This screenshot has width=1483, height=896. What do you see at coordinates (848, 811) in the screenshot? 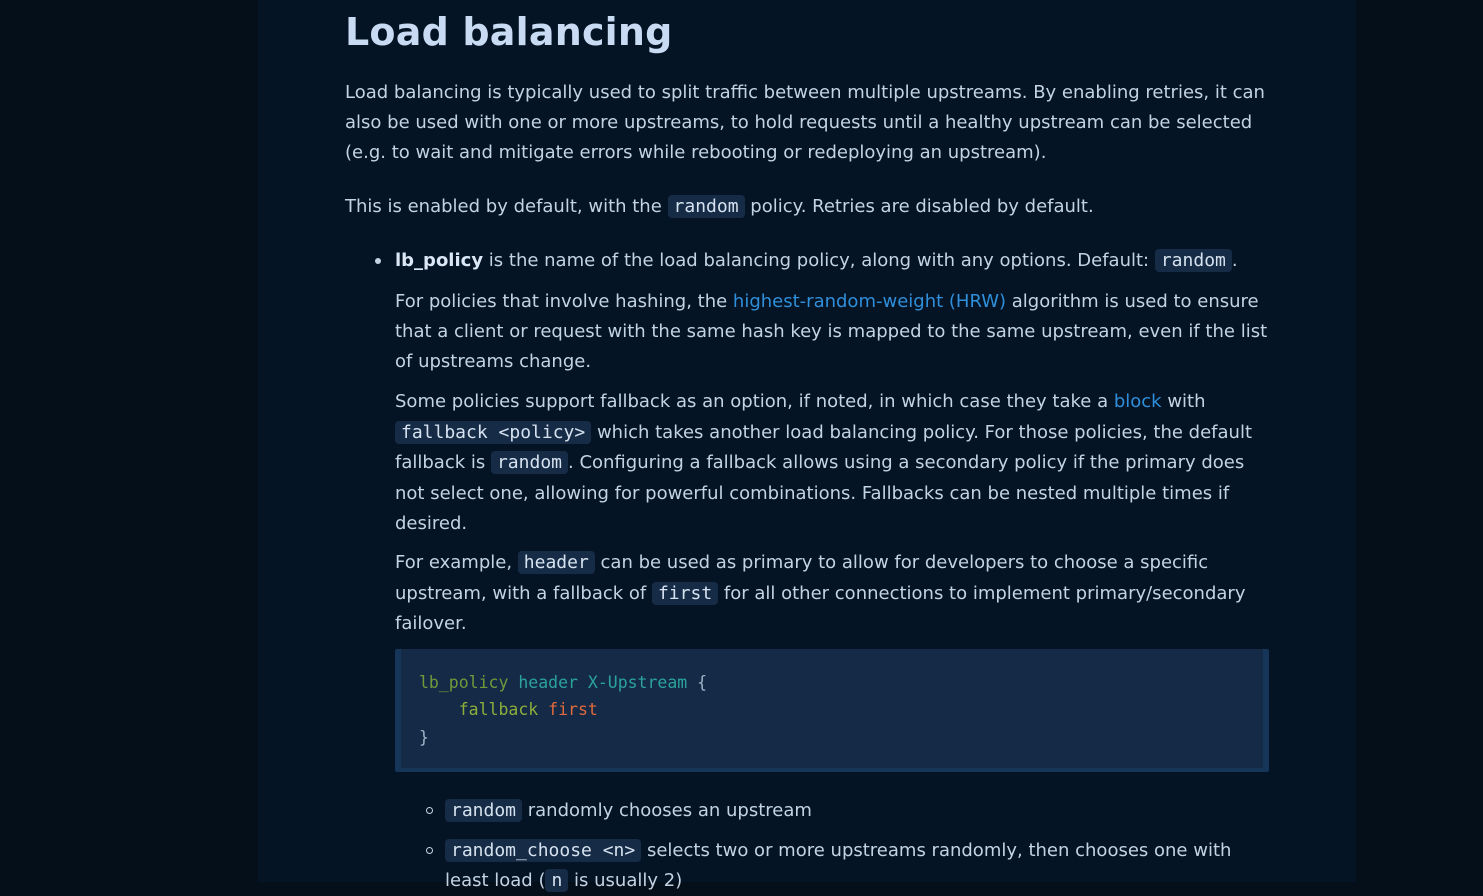
I see `list-item-random: random randomly chooses an upstream` at bounding box center [848, 811].